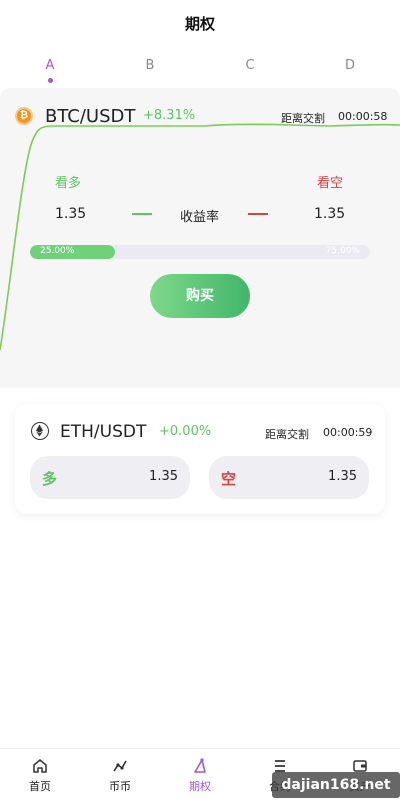 The height and width of the screenshot is (800, 400). Describe the element at coordinates (200, 765) in the screenshot. I see `options-icon` at that location.